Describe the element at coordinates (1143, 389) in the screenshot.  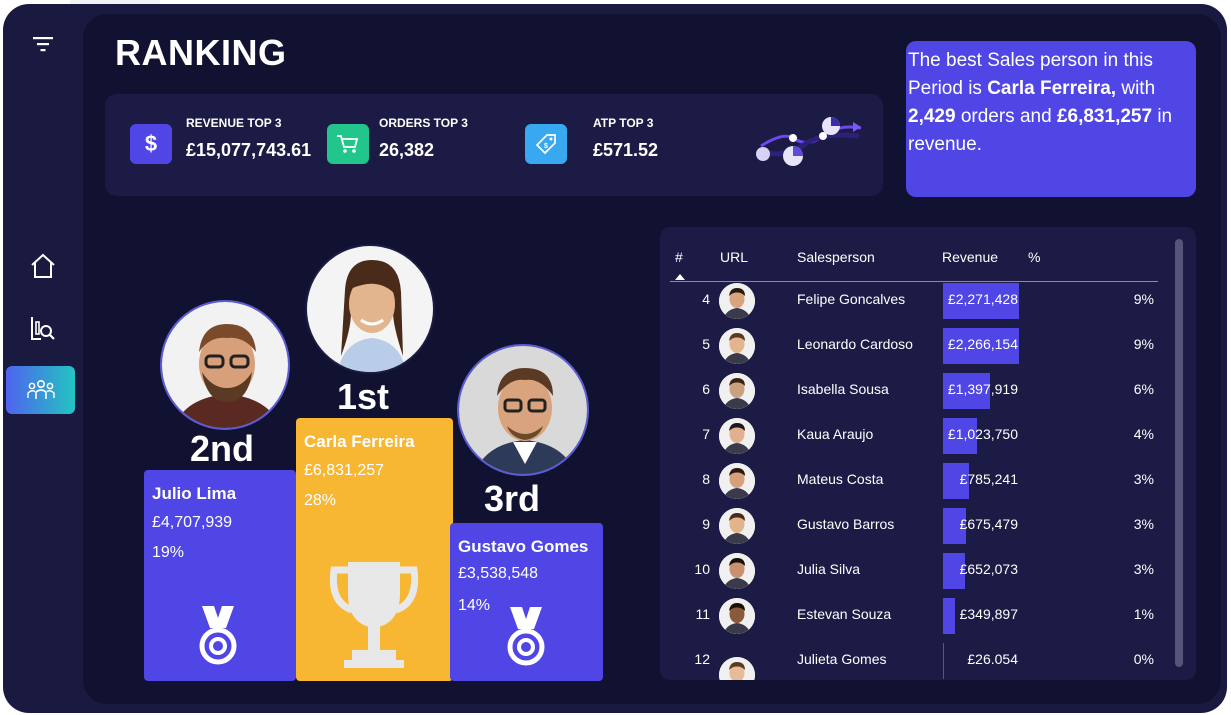
I see `row-pct: 6%` at that location.